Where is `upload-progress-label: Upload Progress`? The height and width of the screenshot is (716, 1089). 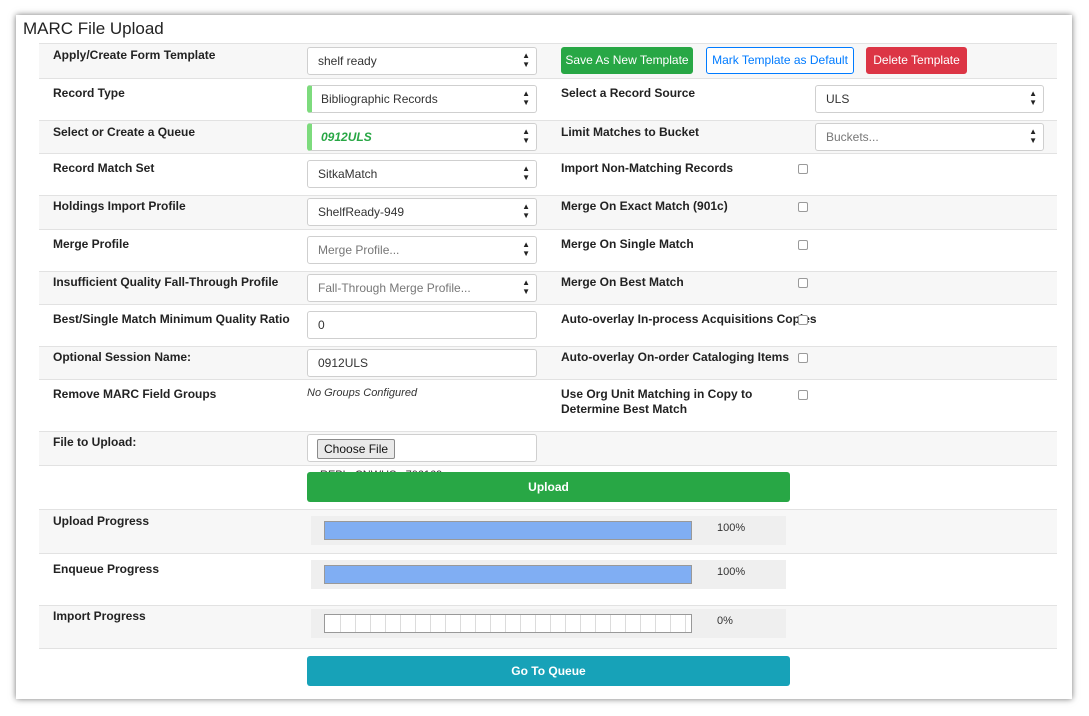
upload-progress-label: Upload Progress is located at coordinates (101, 521).